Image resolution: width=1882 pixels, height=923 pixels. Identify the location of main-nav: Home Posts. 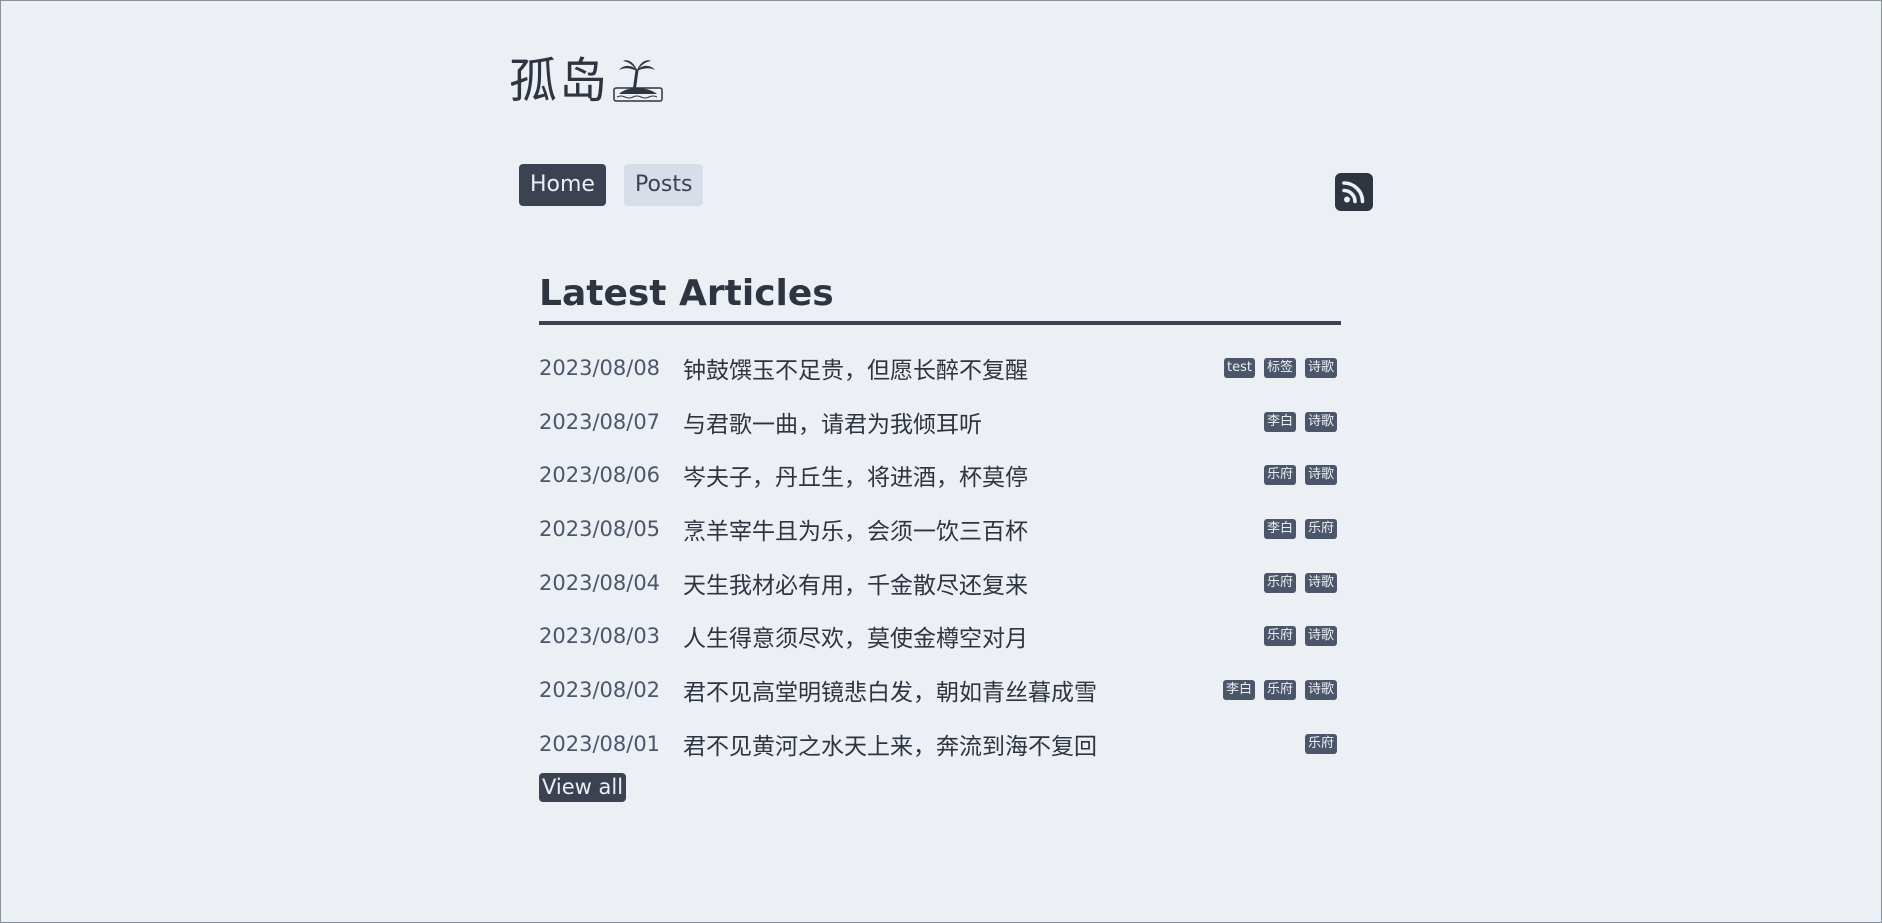
(611, 185).